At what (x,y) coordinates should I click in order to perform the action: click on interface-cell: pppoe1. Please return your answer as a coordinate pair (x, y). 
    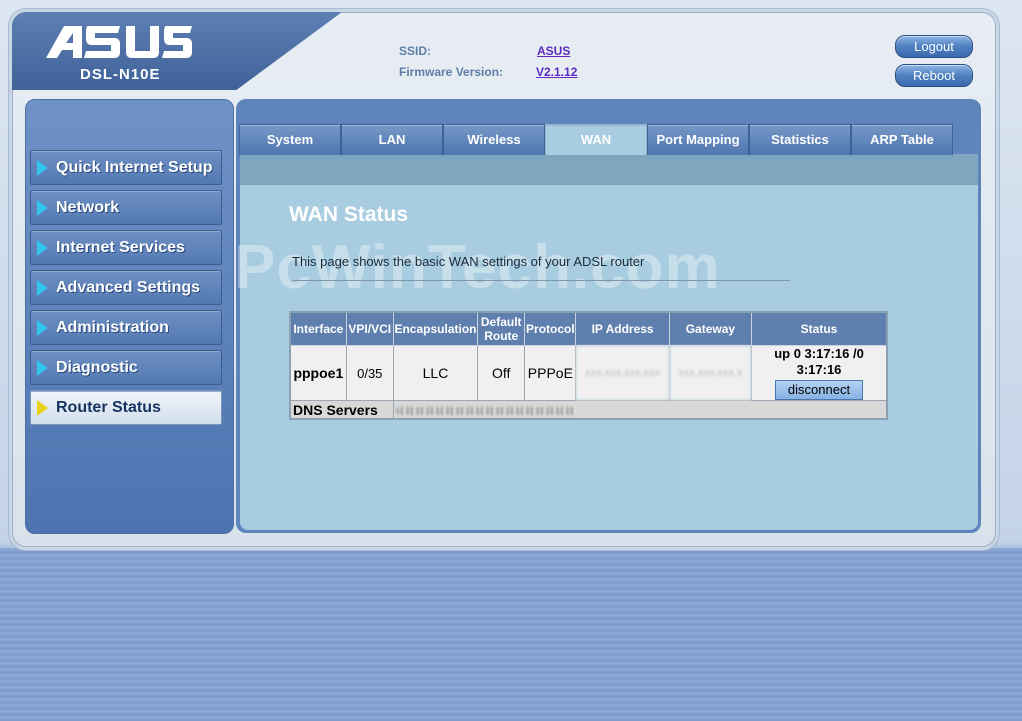
    Looking at the image, I should click on (318, 373).